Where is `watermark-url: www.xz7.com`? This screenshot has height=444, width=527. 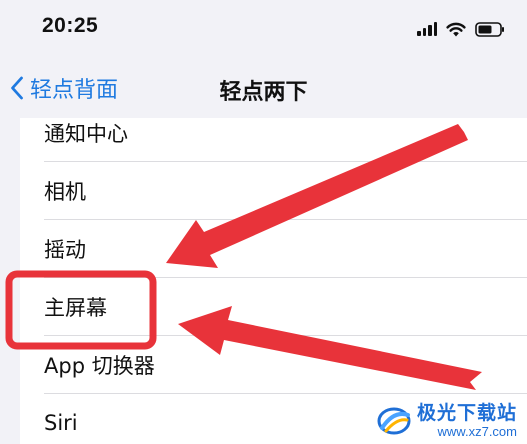 watermark-url: www.xz7.com is located at coordinates (477, 431).